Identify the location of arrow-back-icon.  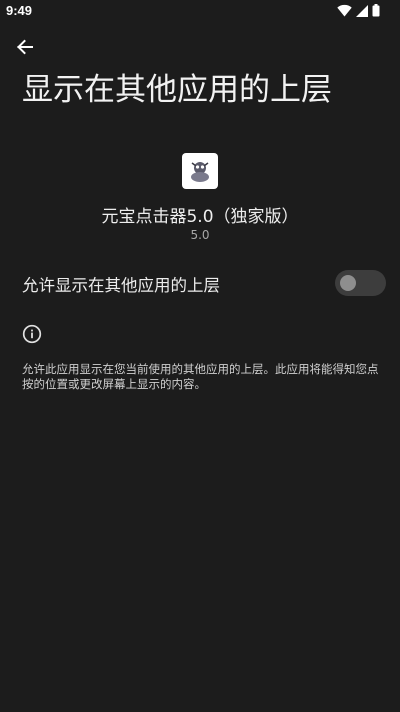
(25, 47).